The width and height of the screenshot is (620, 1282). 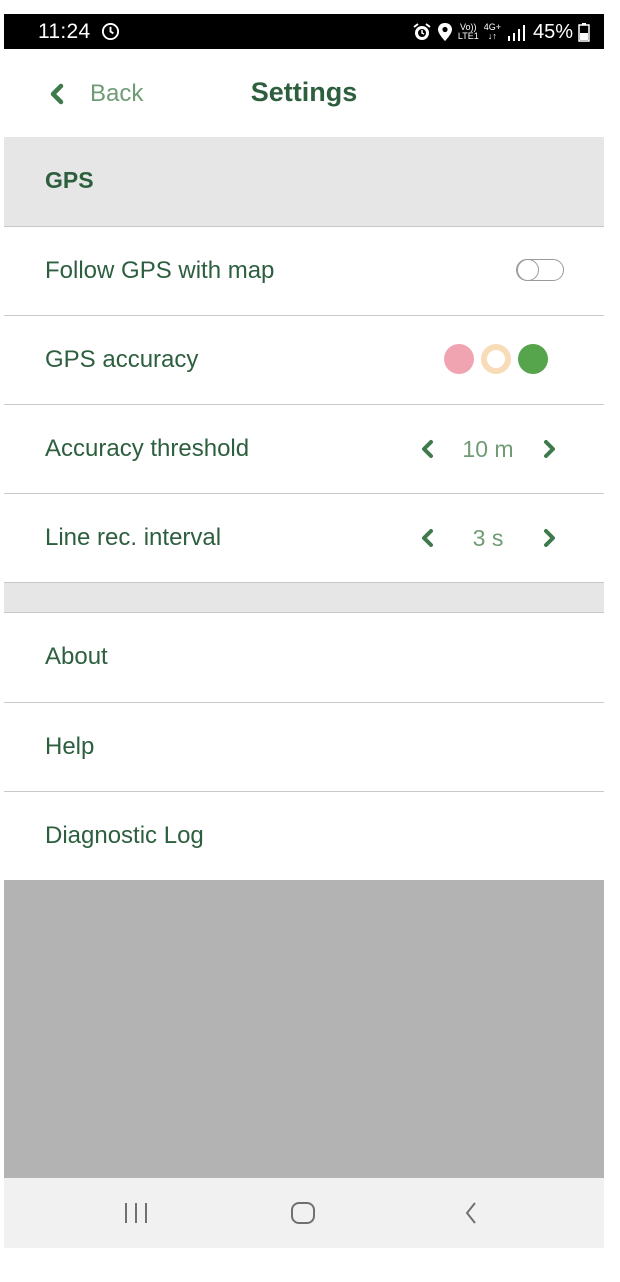 I want to click on setting-label: Accuracy threshold, so click(x=147, y=448).